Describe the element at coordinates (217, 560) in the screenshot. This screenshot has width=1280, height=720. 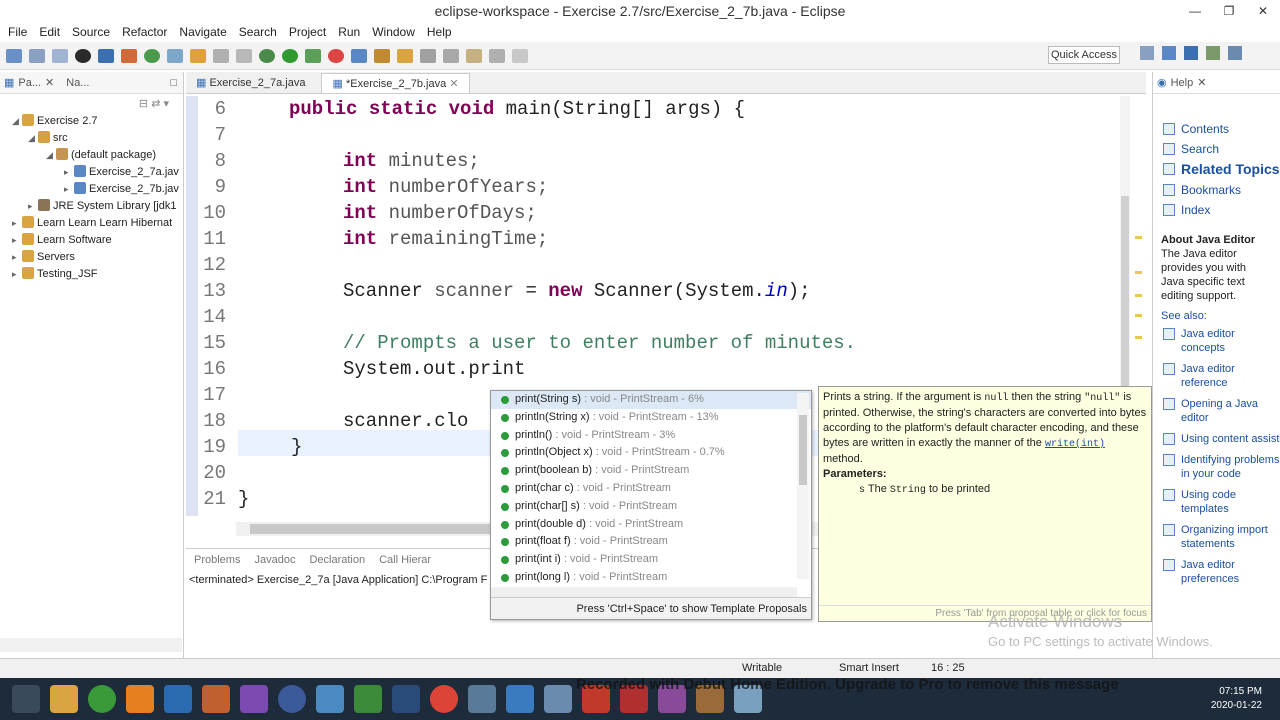
I see `tab-problems: Problems` at that location.